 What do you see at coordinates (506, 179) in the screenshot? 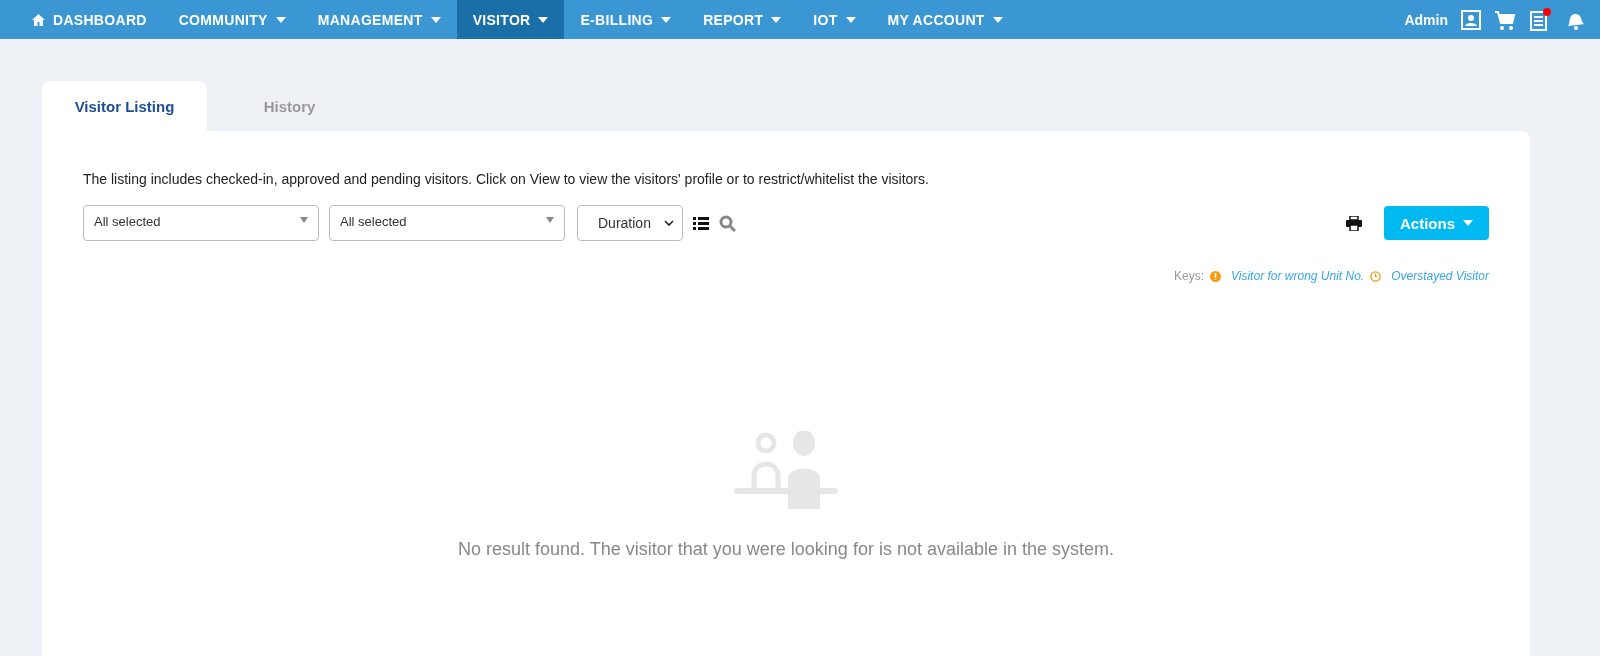
I see `intro-text: The listing includes checked-in, approved and pending visitors. Click on View to view the visitors' profile or to restrict/whitelist the visitors.` at bounding box center [506, 179].